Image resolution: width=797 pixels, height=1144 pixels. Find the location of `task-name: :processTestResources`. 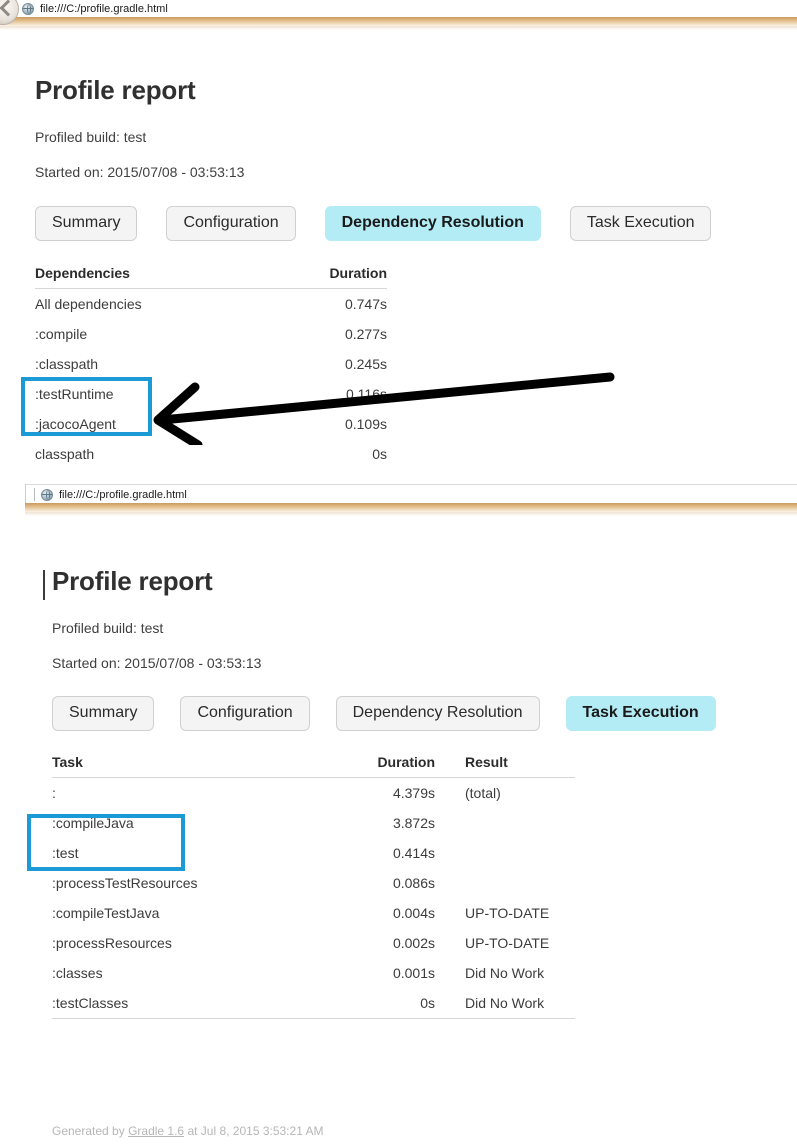

task-name: :processTestResources is located at coordinates (125, 883).